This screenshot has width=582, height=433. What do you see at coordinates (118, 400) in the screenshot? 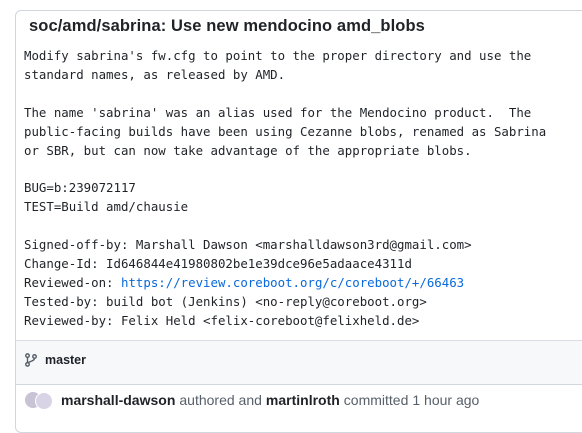
I see `author-link: marshall-dawson` at bounding box center [118, 400].